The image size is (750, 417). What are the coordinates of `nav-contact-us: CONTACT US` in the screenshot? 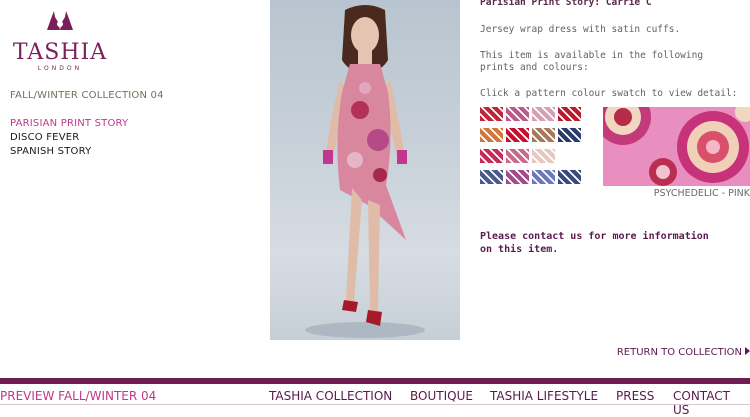 It's located at (711, 403).